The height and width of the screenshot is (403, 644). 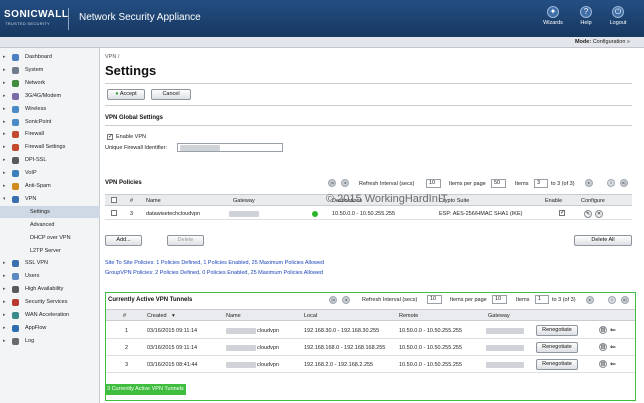 I want to click on select-all-checkbox, so click(x=114, y=200).